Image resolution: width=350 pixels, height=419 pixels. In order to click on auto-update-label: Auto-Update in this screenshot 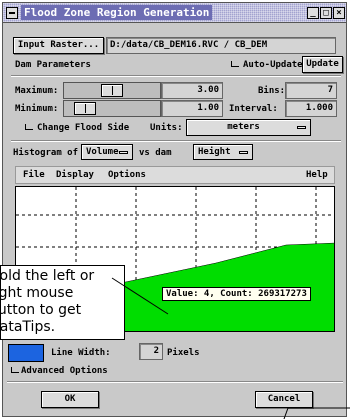, I will do `click(273, 65)`.